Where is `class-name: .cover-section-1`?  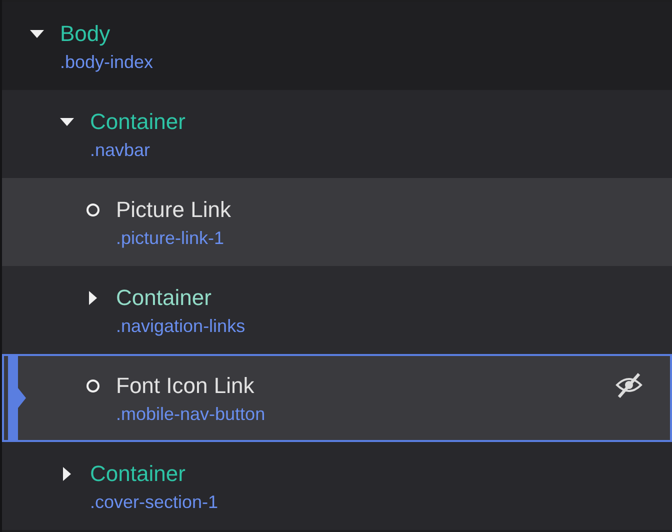
class-name: .cover-section-1 is located at coordinates (154, 502).